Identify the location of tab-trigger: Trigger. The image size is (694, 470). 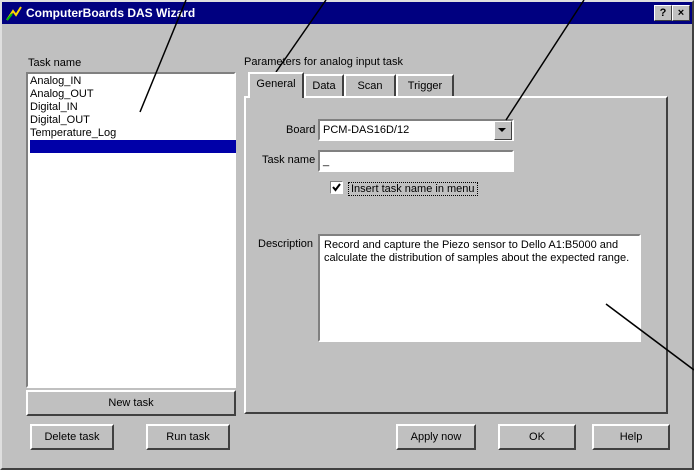
(425, 85).